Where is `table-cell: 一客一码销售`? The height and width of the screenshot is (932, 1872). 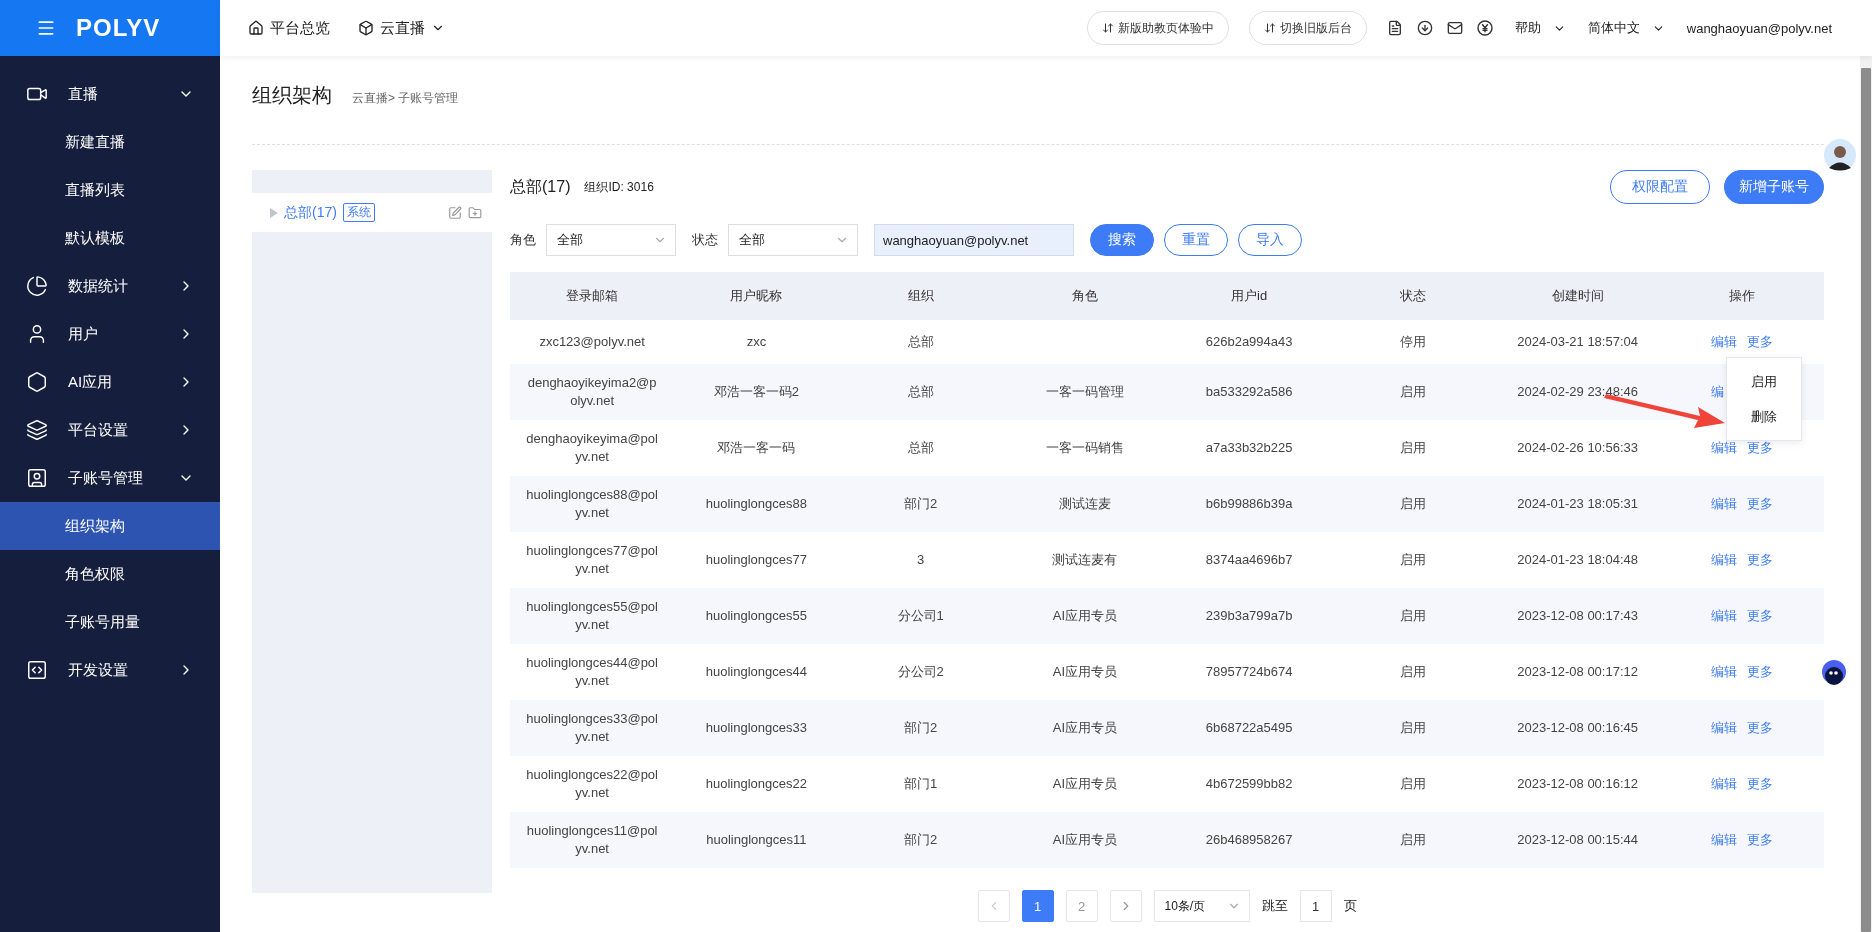
table-cell: 一客一码销售 is located at coordinates (1084, 448).